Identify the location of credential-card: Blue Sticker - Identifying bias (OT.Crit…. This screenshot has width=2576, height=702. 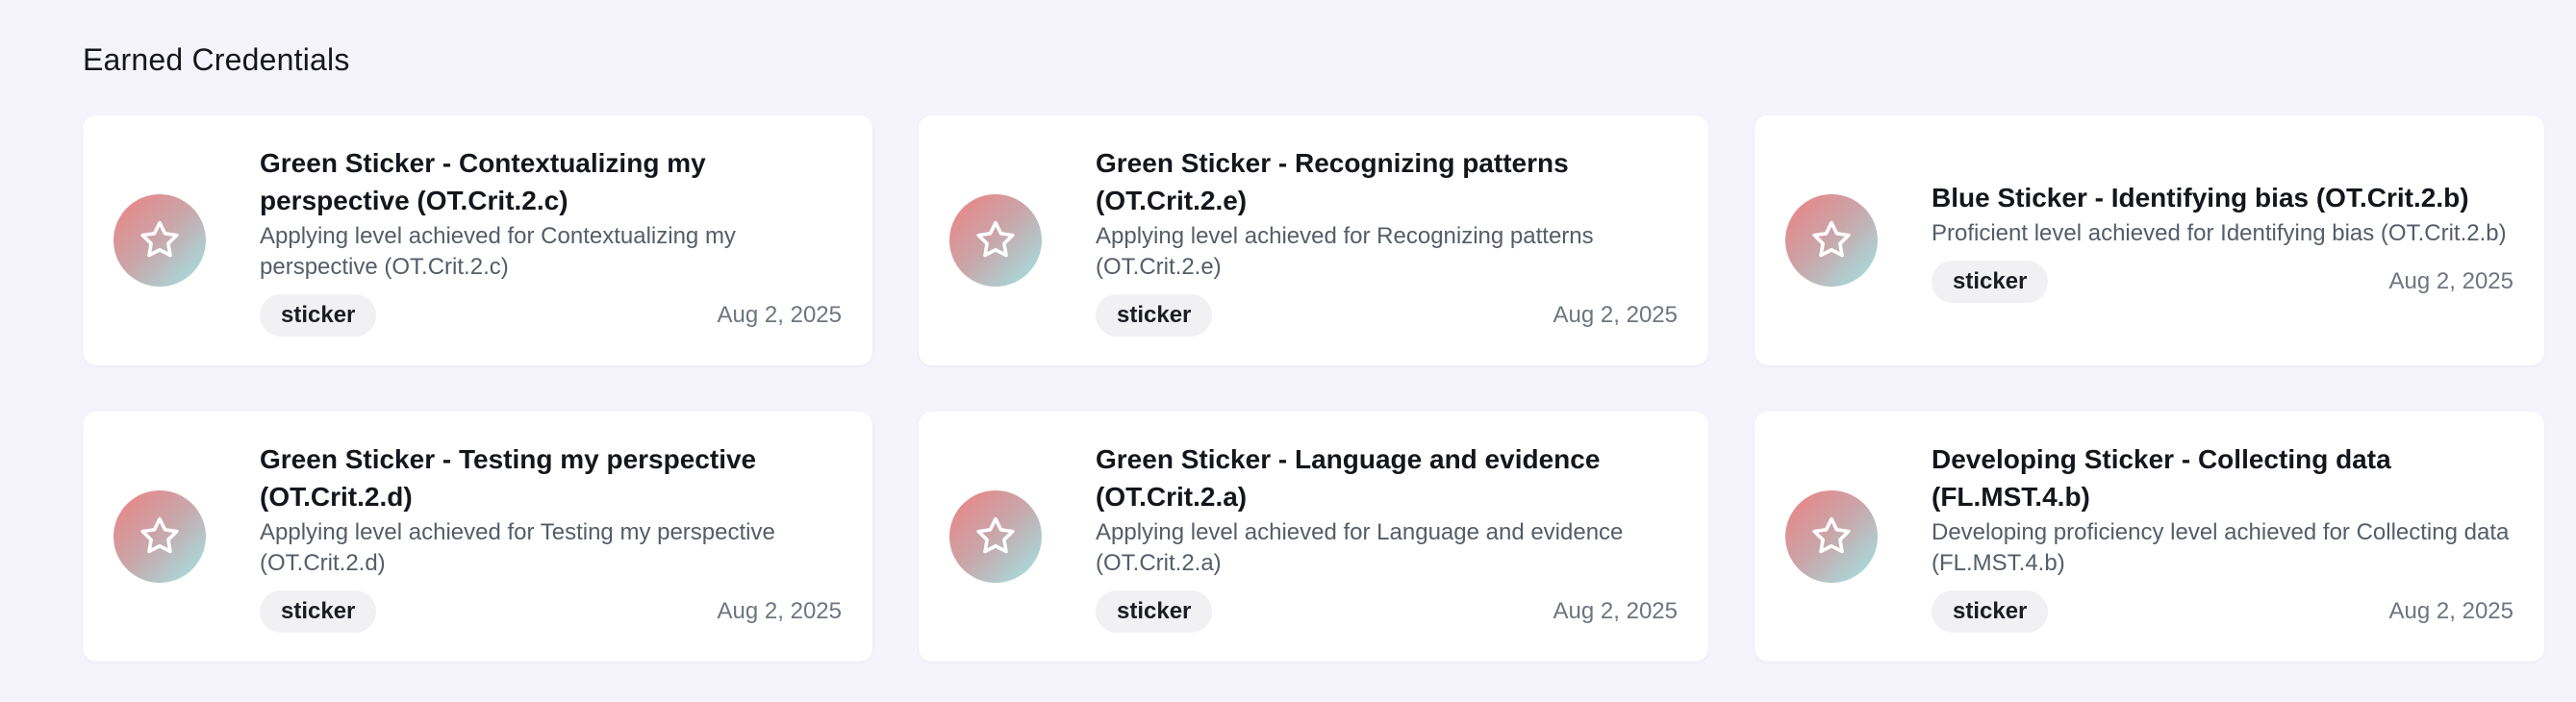
(2149, 240).